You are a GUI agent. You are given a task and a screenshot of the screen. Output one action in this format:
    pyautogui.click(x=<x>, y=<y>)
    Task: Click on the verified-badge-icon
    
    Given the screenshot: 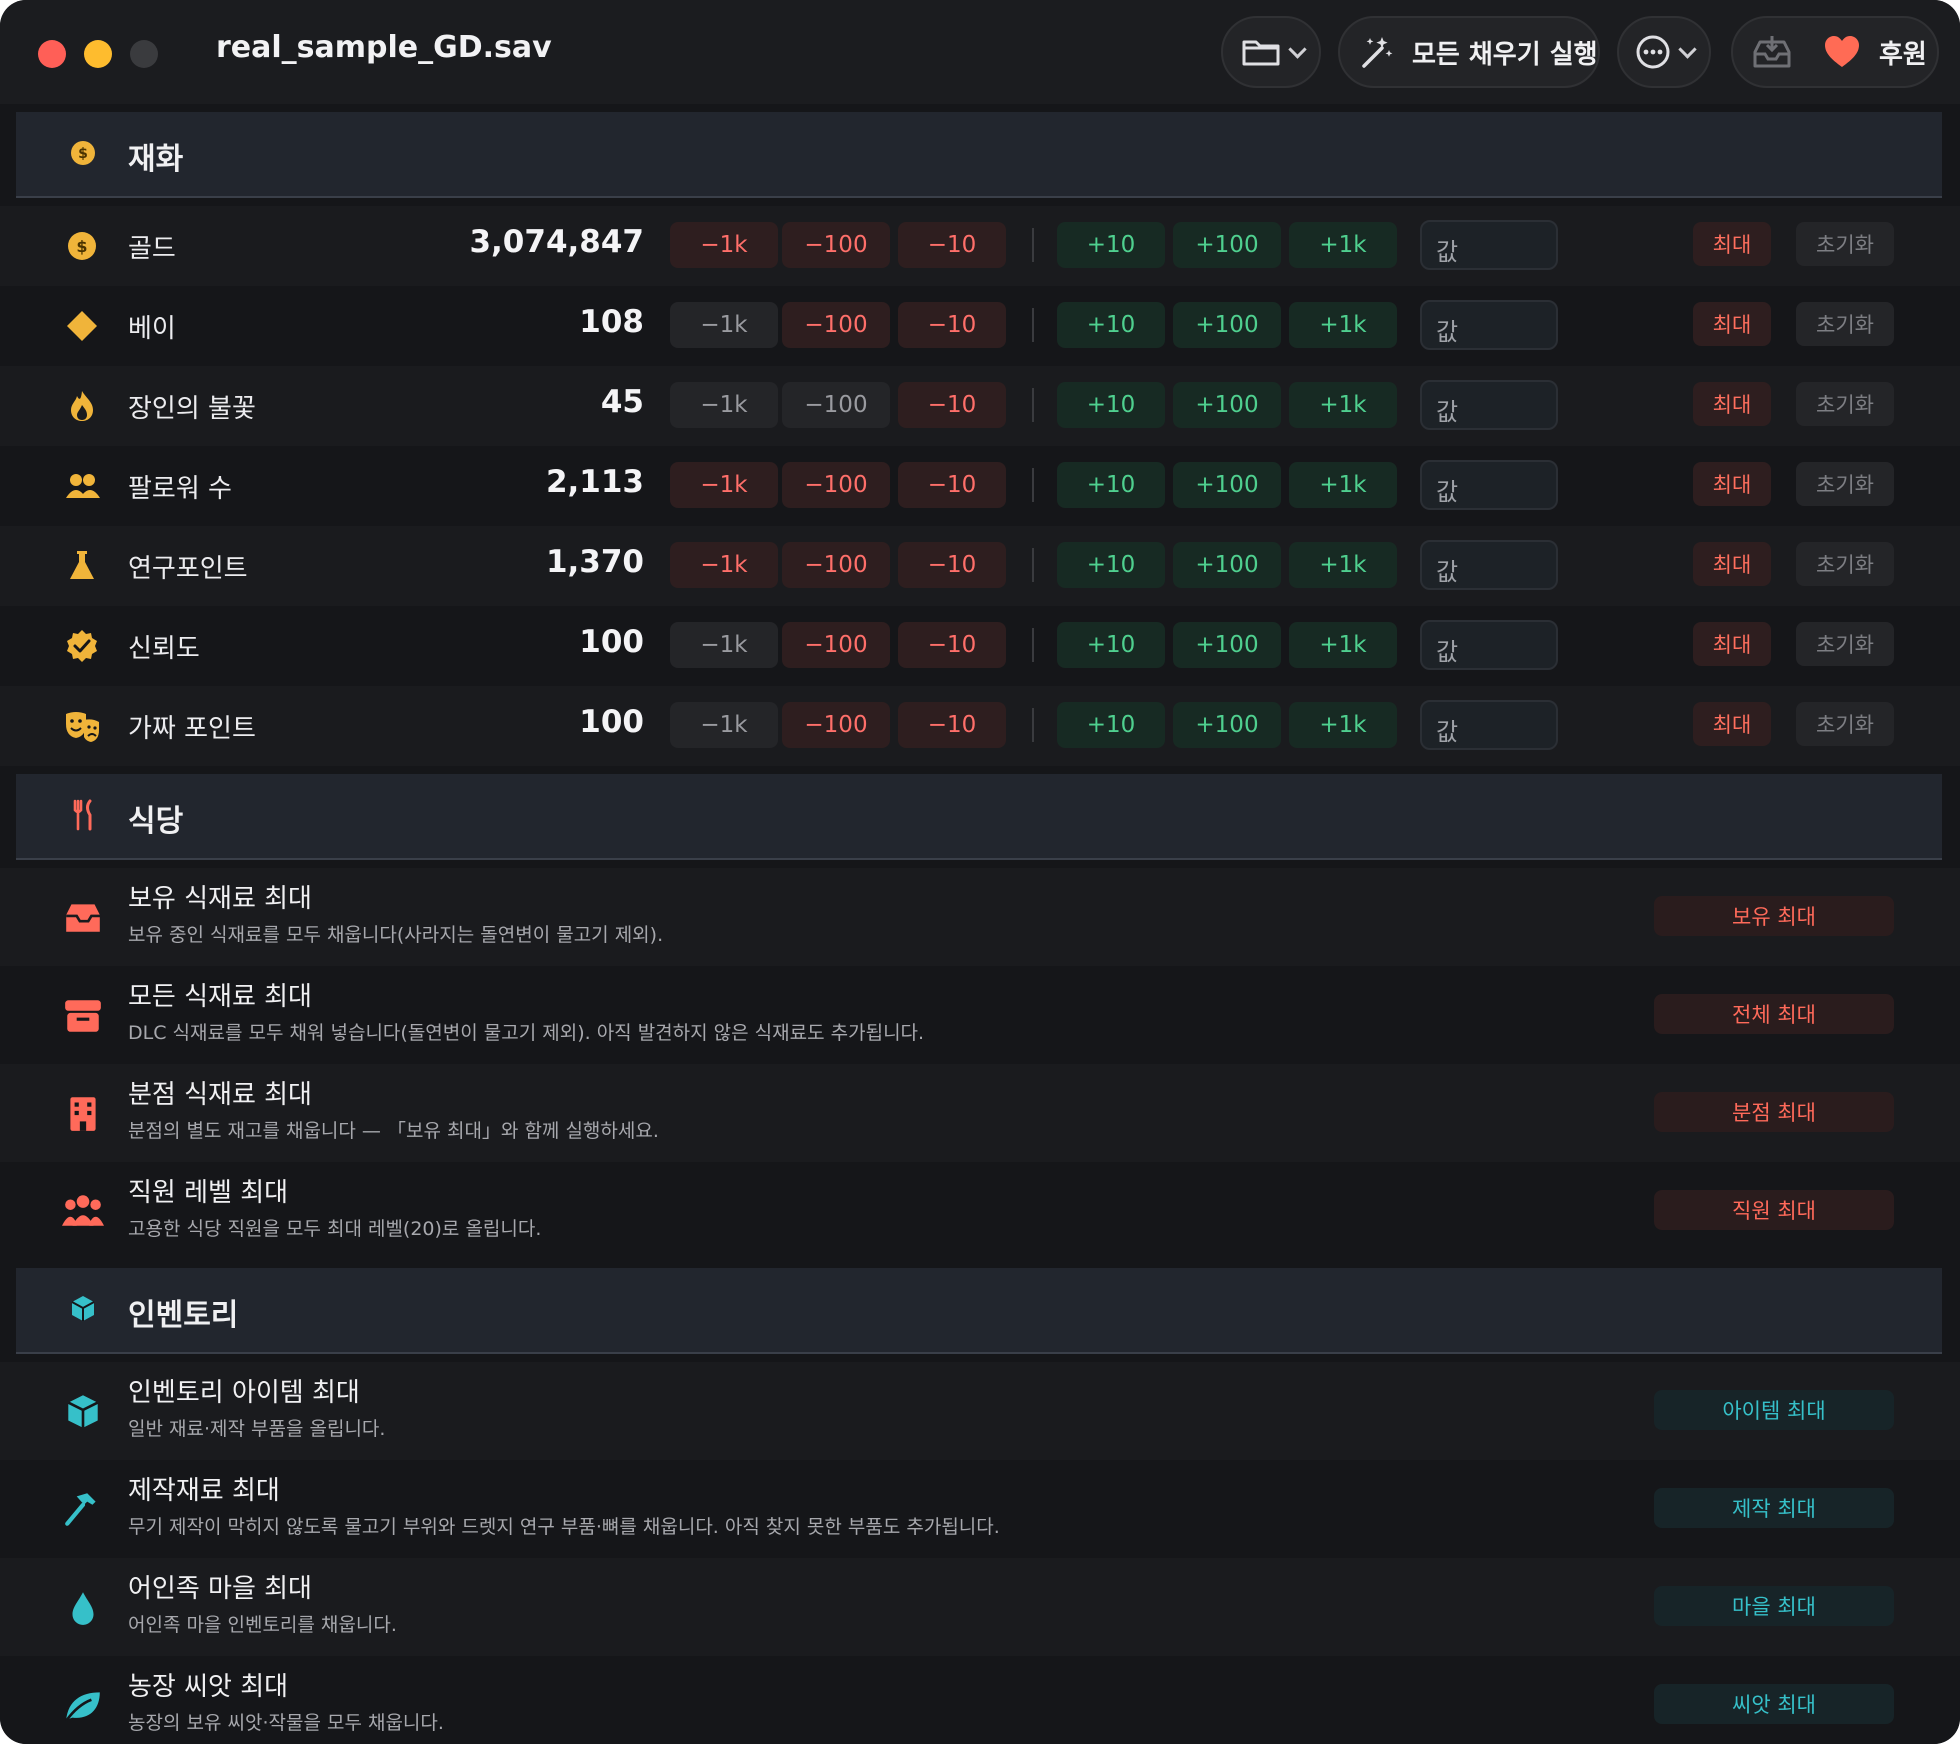 What is the action you would take?
    pyautogui.click(x=82, y=646)
    